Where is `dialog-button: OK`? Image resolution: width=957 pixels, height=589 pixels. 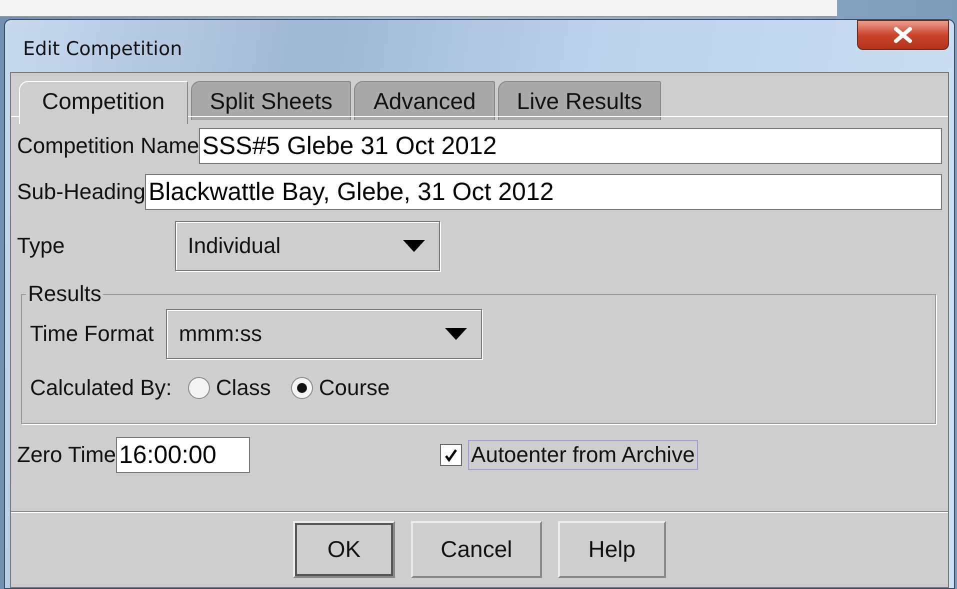
dialog-button: OK is located at coordinates (344, 549).